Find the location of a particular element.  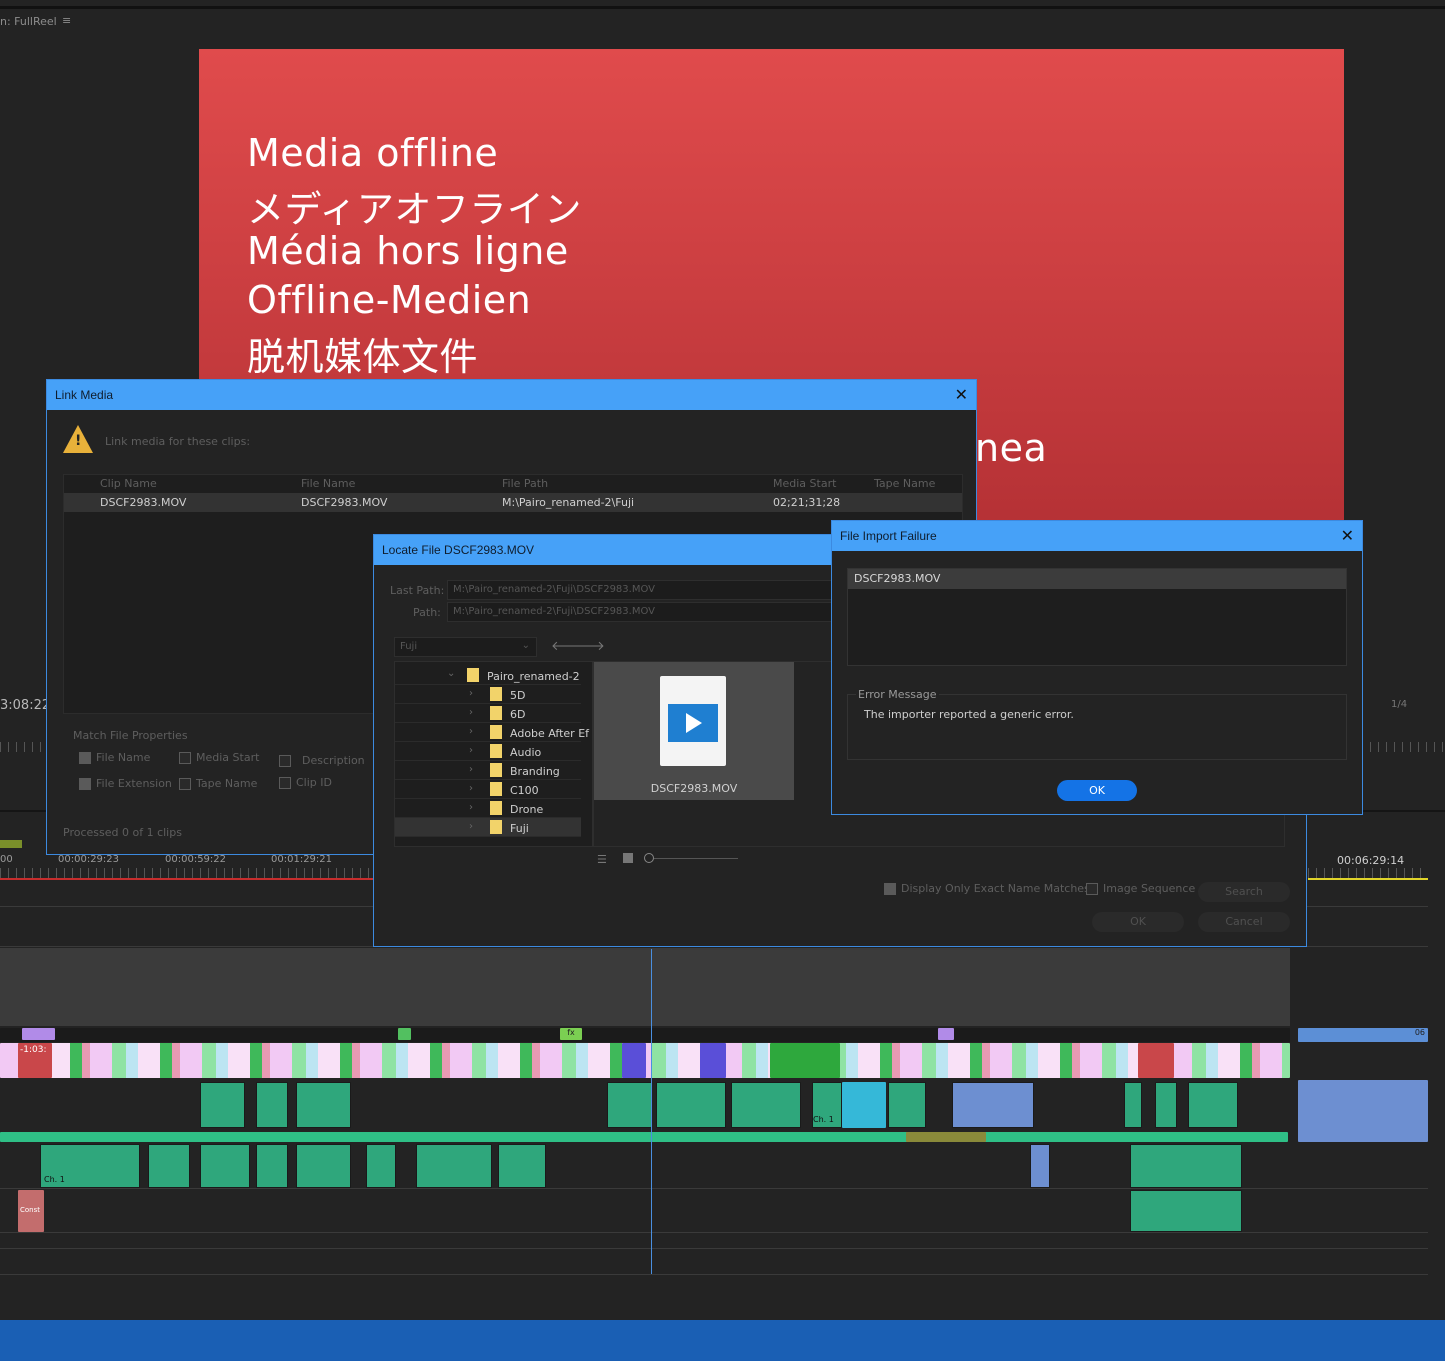

tree-item-root: ⌄ Pairo_renamed-2 is located at coordinates (488, 675).